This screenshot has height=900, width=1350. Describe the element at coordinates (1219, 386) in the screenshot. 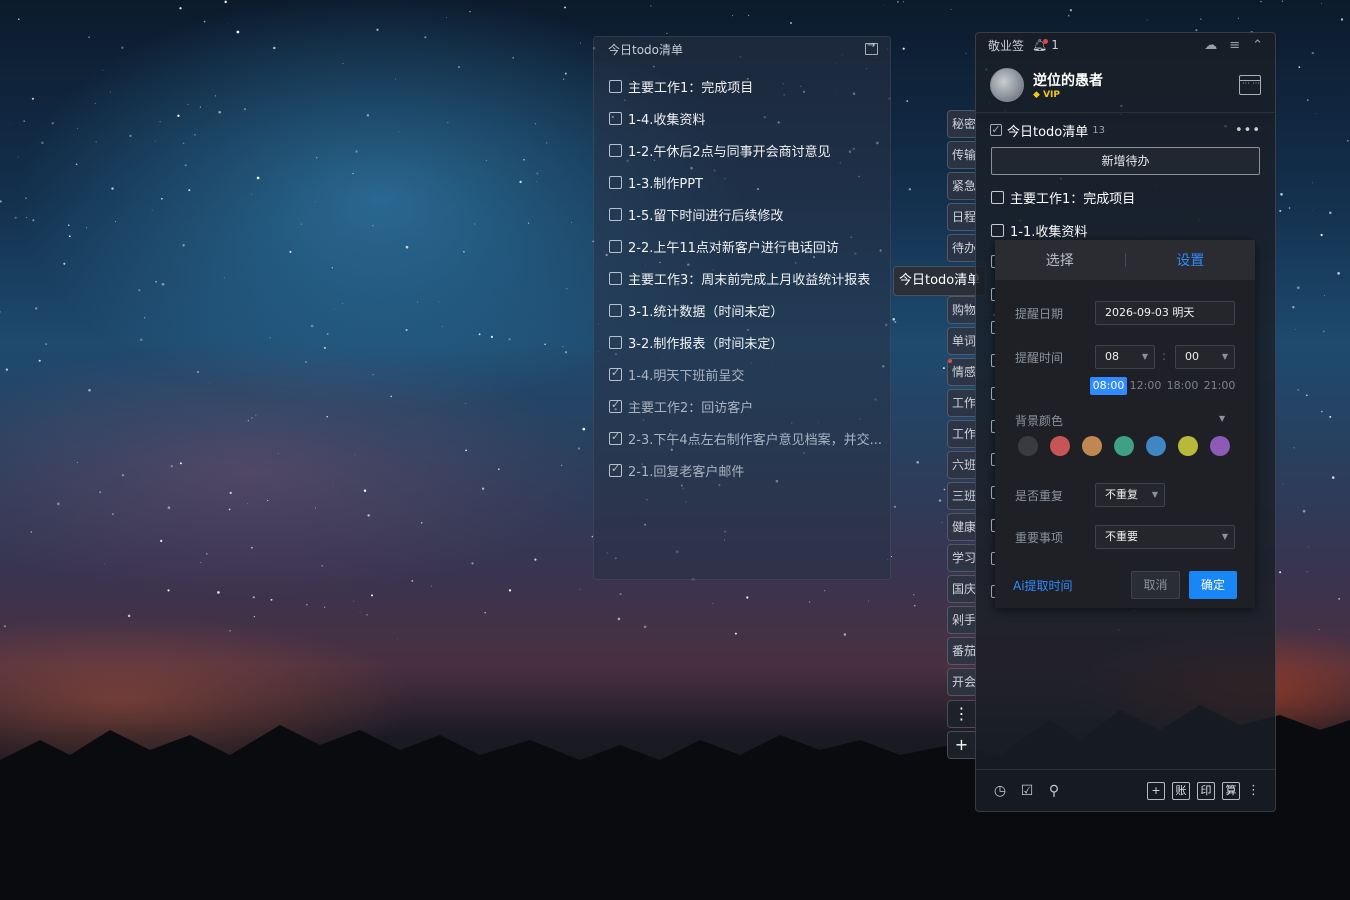

I see `quick-time-2100: 21:00` at that location.